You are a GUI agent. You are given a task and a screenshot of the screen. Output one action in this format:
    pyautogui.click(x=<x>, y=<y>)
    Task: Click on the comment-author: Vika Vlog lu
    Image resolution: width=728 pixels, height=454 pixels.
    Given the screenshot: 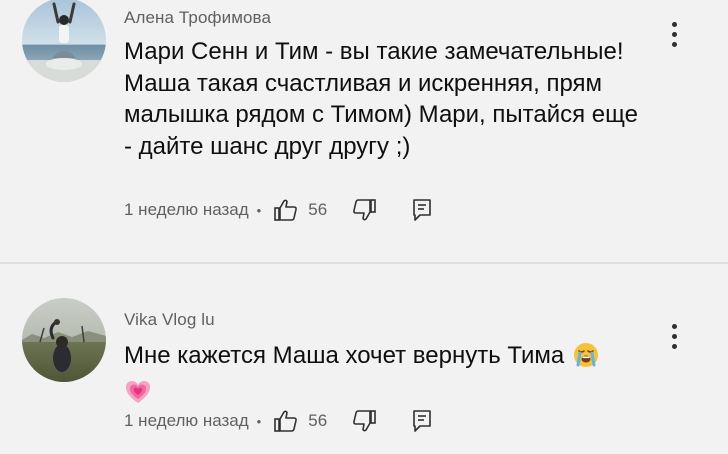 What is the action you would take?
    pyautogui.click(x=169, y=320)
    